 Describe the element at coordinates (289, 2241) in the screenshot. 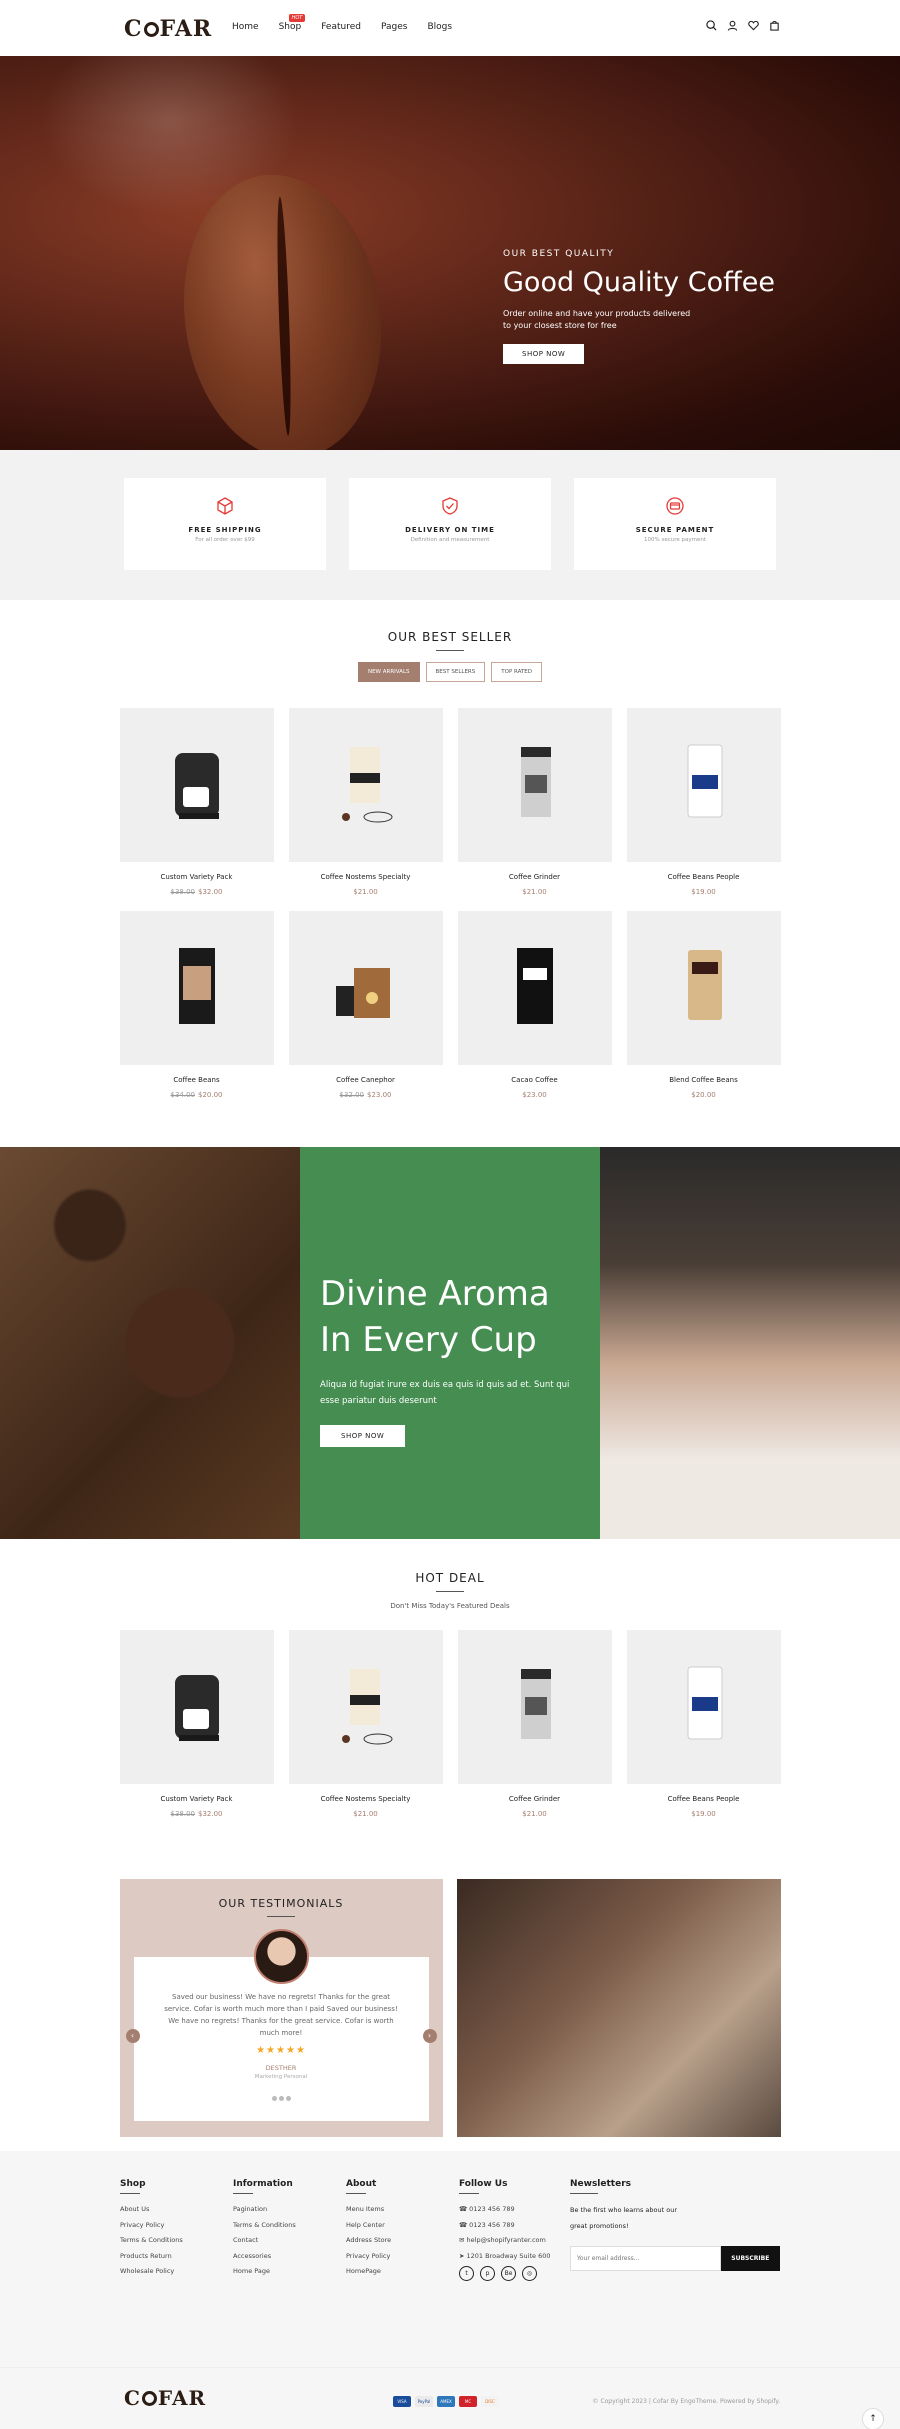

I see `footer-link: Contact` at that location.